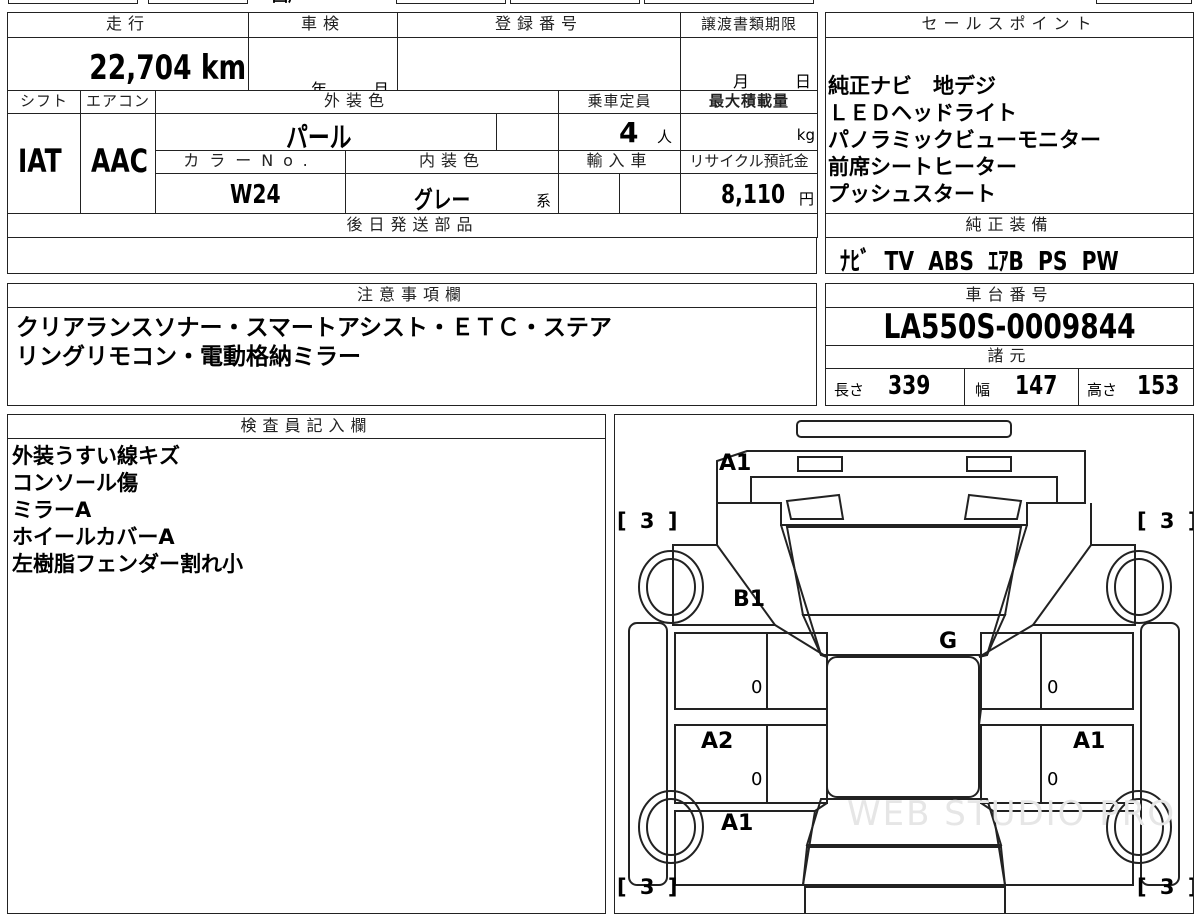 This screenshot has height=914, width=1200. I want to click on wheel-front-right, so click(1139, 587).